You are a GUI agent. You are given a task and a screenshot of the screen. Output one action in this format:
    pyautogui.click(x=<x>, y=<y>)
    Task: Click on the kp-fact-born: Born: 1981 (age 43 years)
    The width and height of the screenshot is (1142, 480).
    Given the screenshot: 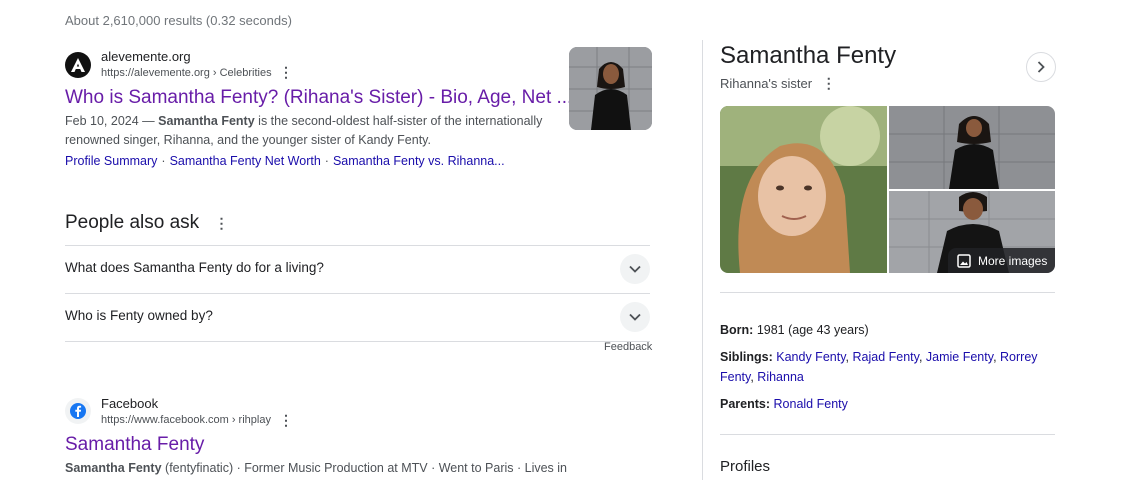 What is the action you would take?
    pyautogui.click(x=887, y=330)
    